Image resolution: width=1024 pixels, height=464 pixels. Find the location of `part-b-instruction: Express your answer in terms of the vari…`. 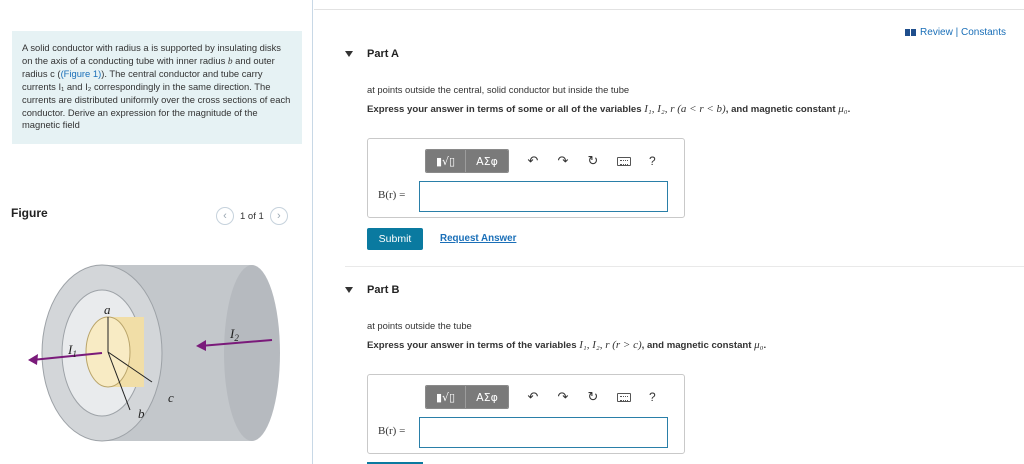

part-b-instruction: Express your answer in terms of the vari… is located at coordinates (567, 345).